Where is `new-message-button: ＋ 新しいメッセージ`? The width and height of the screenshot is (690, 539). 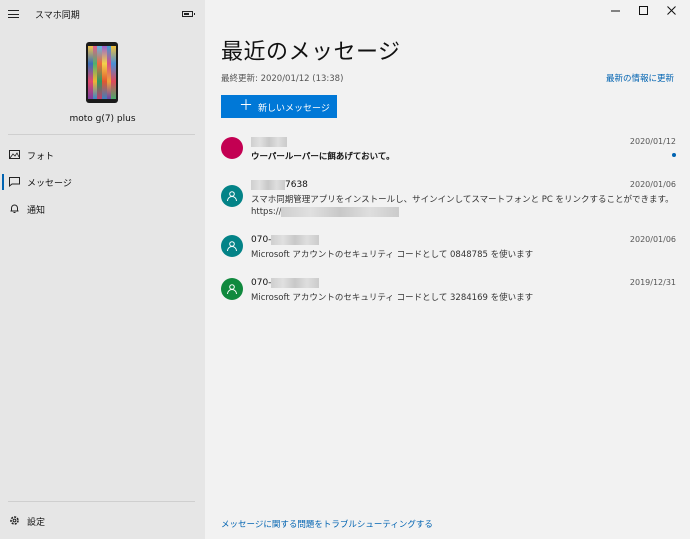
new-message-button: ＋ 新しいメッセージ is located at coordinates (279, 106).